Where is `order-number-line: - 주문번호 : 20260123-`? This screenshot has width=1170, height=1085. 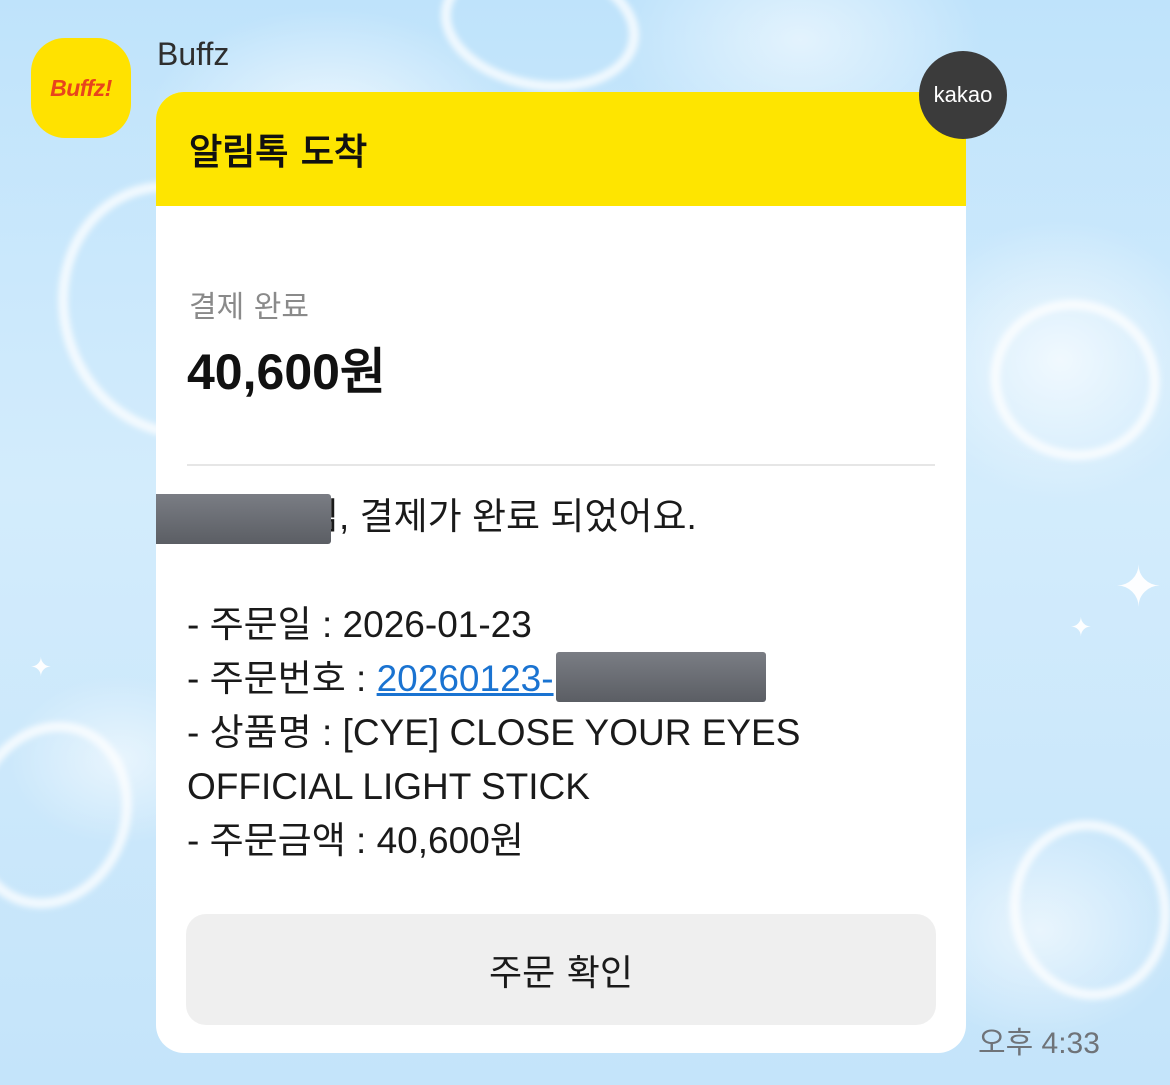 order-number-line: - 주문번호 : 20260123- is located at coordinates (567, 679).